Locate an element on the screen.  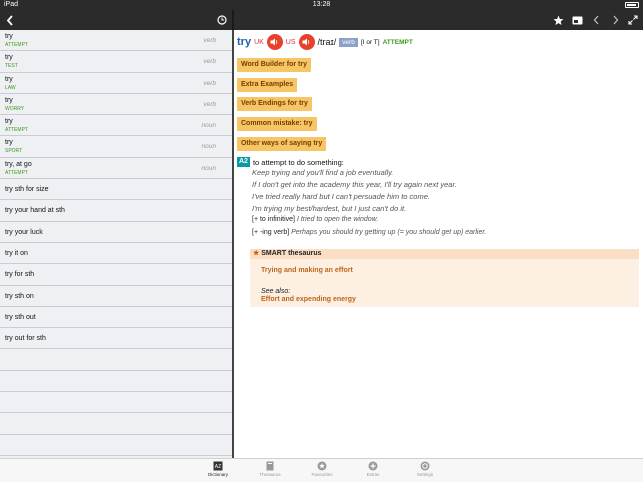
gear-icon is located at coordinates (425, 466).